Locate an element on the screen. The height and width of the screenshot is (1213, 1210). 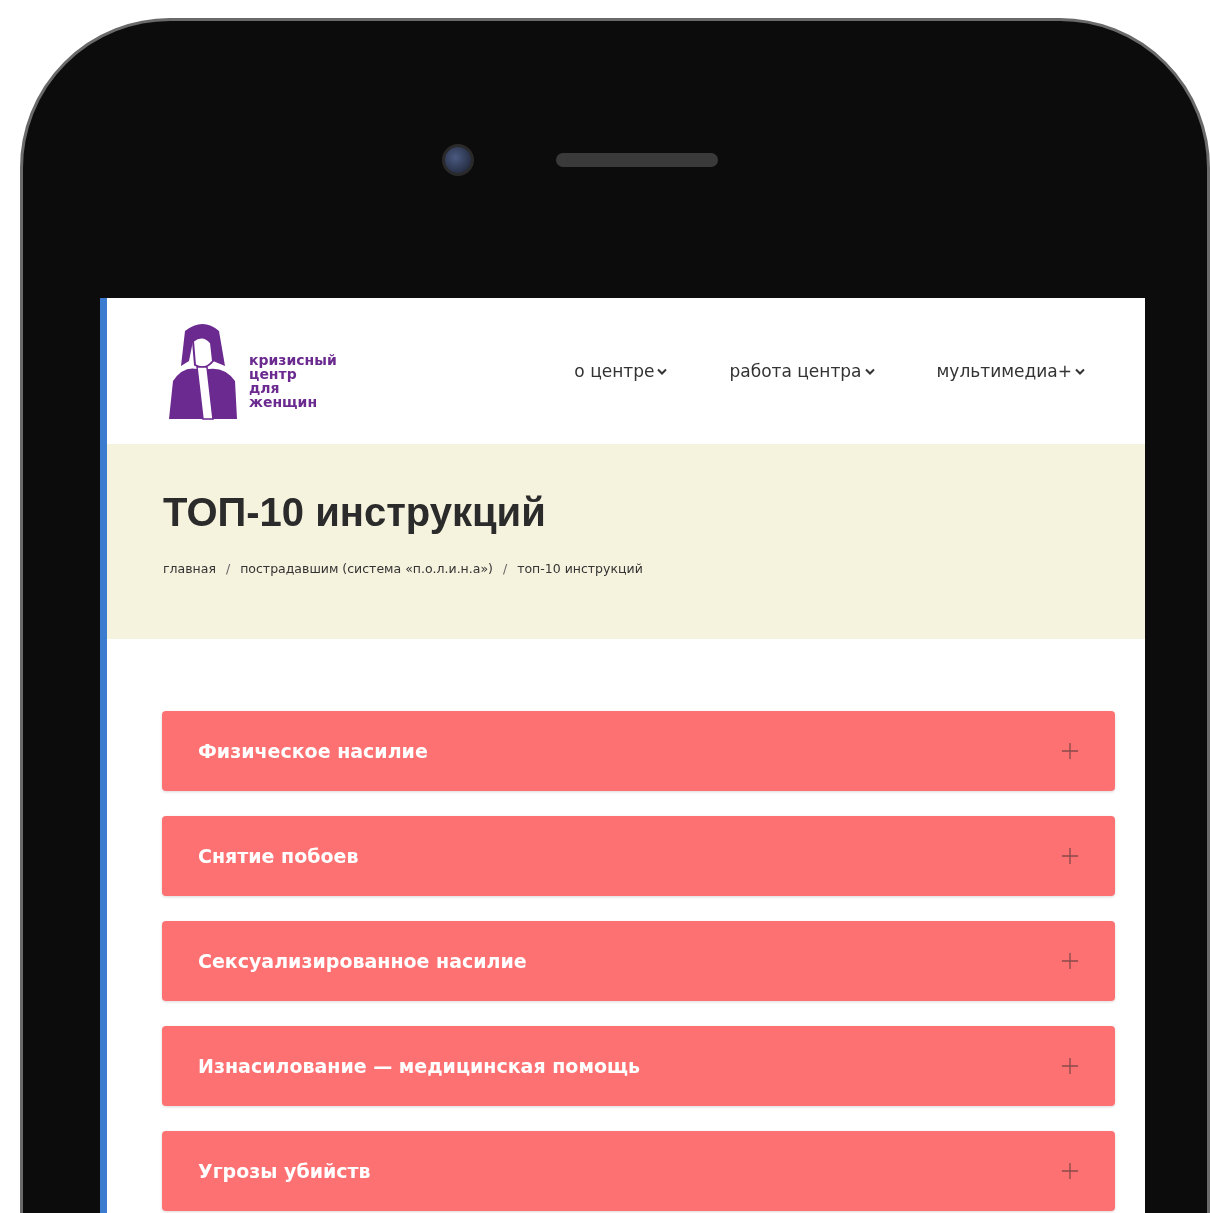
camera-icon is located at coordinates (458, 159).